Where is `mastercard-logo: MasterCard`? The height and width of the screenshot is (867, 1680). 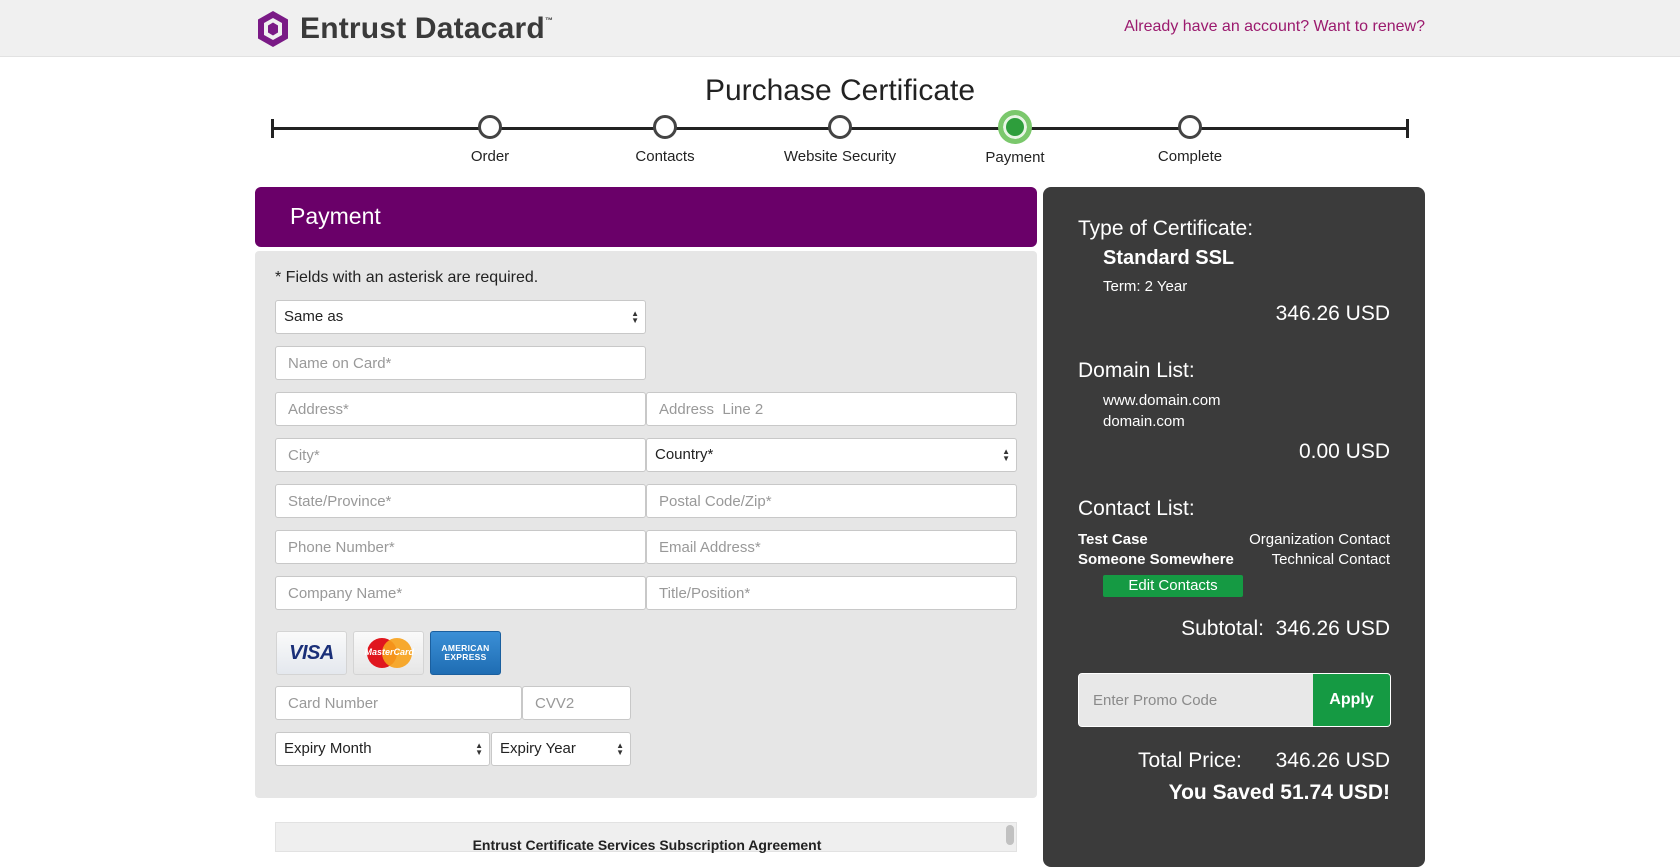
mastercard-logo: MasterCard is located at coordinates (388, 653).